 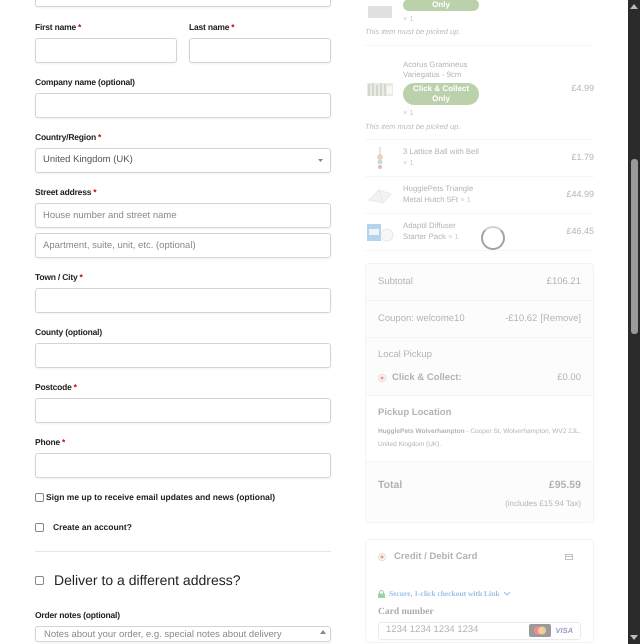 I want to click on remove-link: [Remove], so click(x=560, y=319).